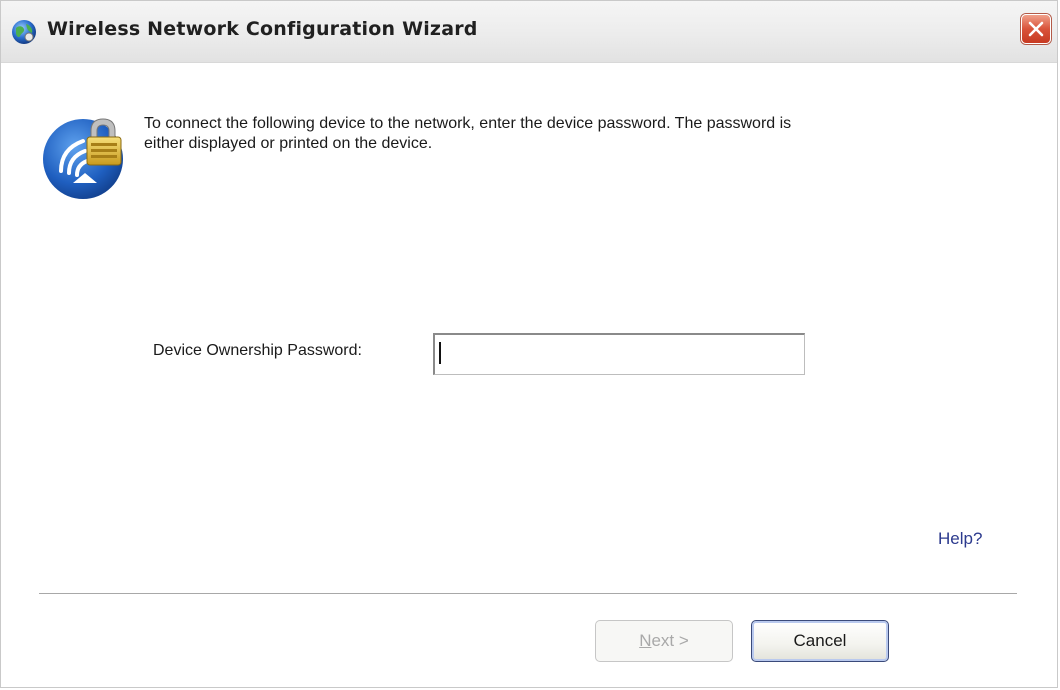 The image size is (1060, 690). What do you see at coordinates (619, 354) in the screenshot?
I see `password-input` at bounding box center [619, 354].